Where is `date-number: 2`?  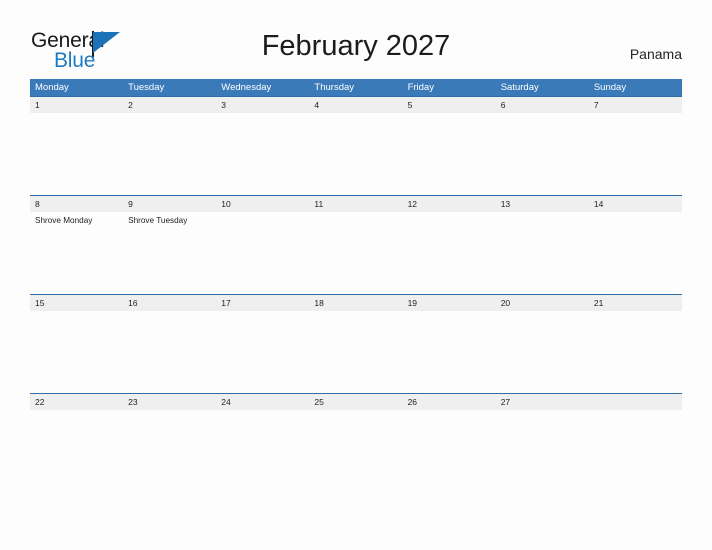 date-number: 2 is located at coordinates (169, 105).